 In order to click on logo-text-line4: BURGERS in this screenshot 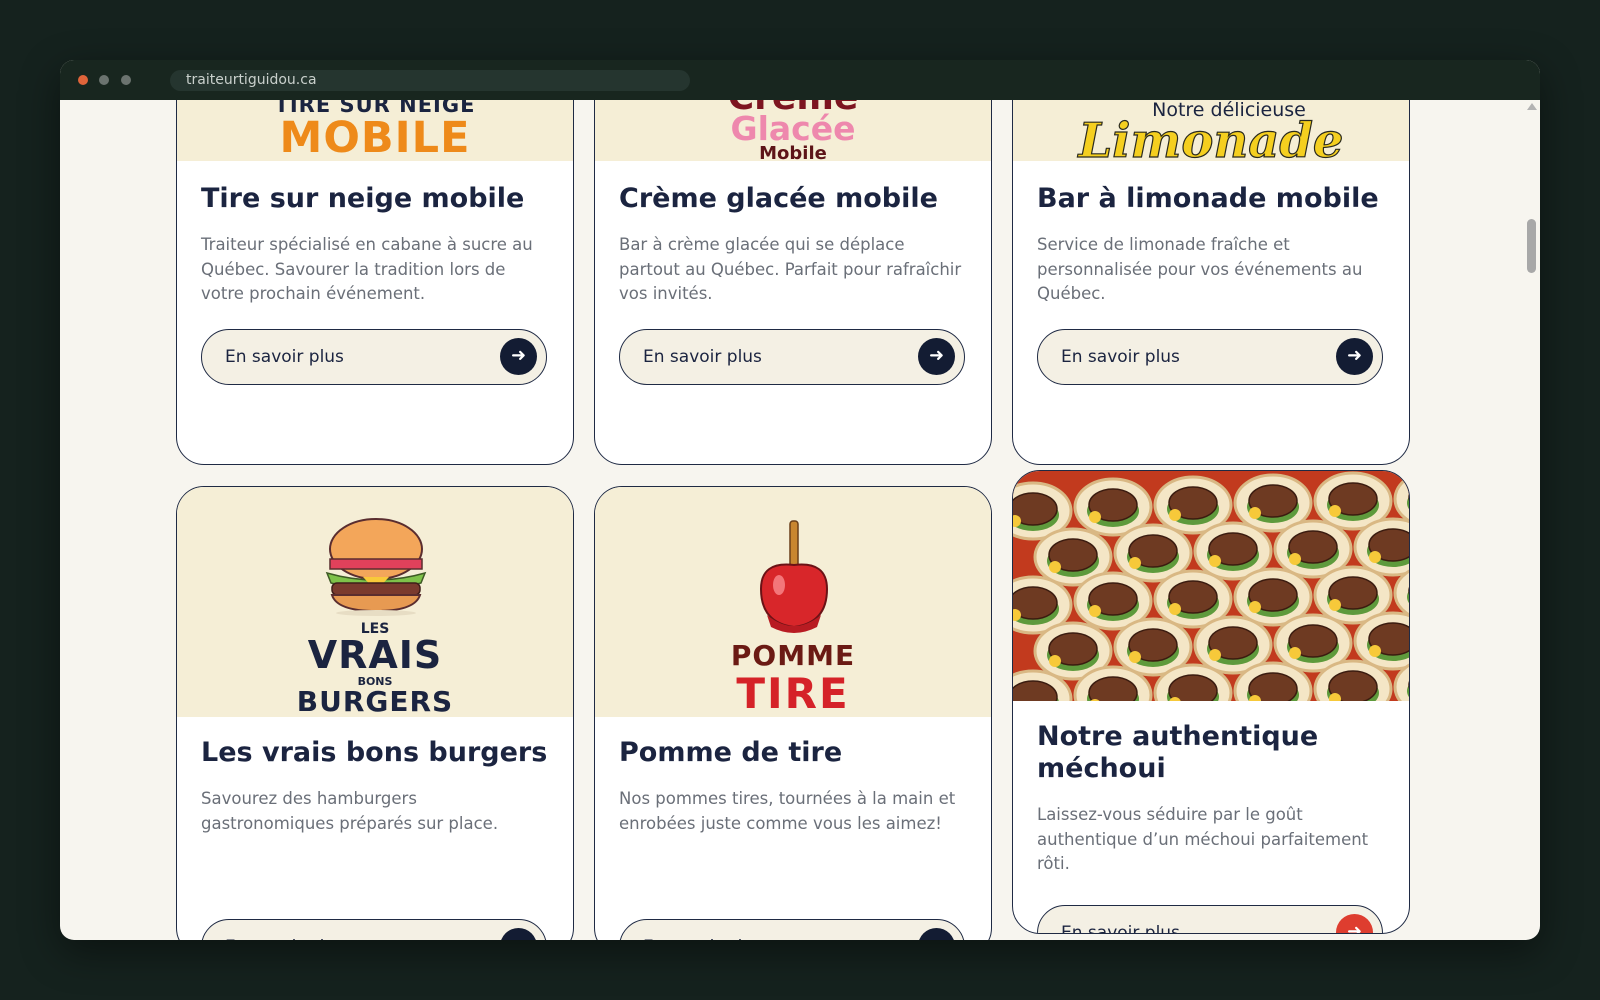, I will do `click(375, 701)`.